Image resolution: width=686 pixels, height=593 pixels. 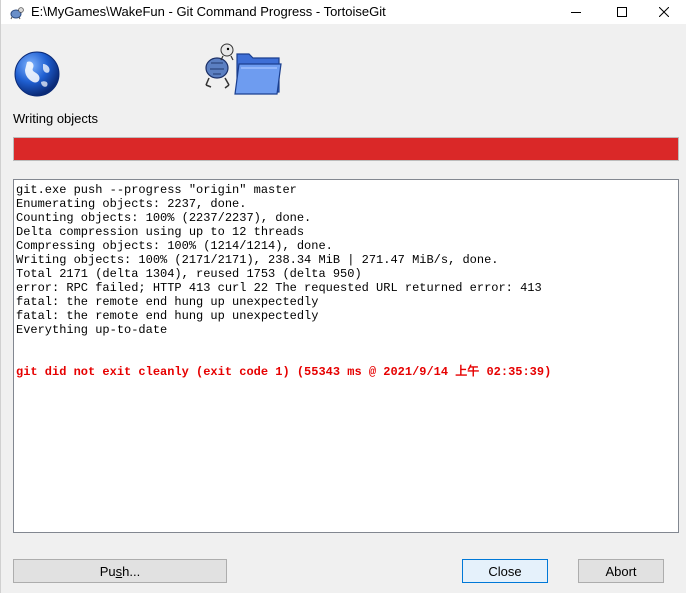 I want to click on minimize-icon, so click(x=576, y=12).